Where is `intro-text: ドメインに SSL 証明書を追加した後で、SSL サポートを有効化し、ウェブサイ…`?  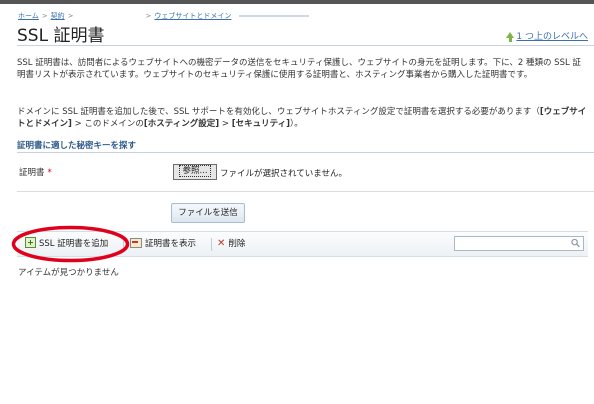
intro-text: ドメインに SSL 証明書を追加した後で、SSL サポートを有効化し、ウェブサイ… is located at coordinates (278, 112).